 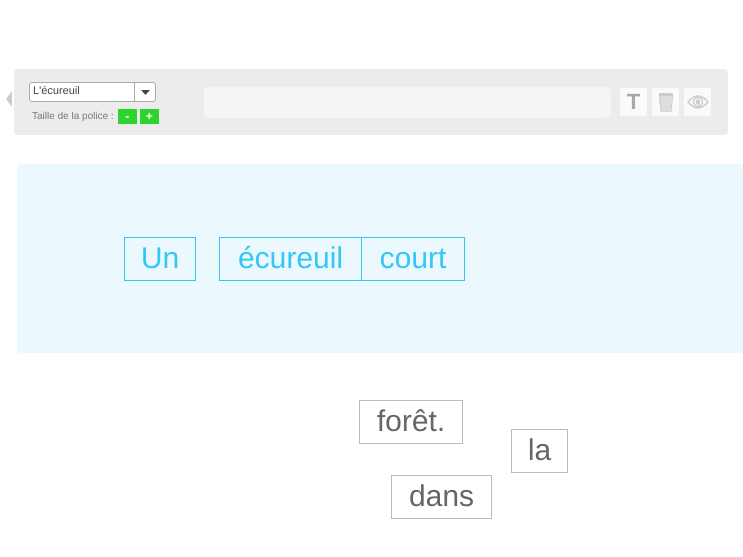 What do you see at coordinates (290, 258) in the screenshot?
I see `word-tile: écureuil` at bounding box center [290, 258].